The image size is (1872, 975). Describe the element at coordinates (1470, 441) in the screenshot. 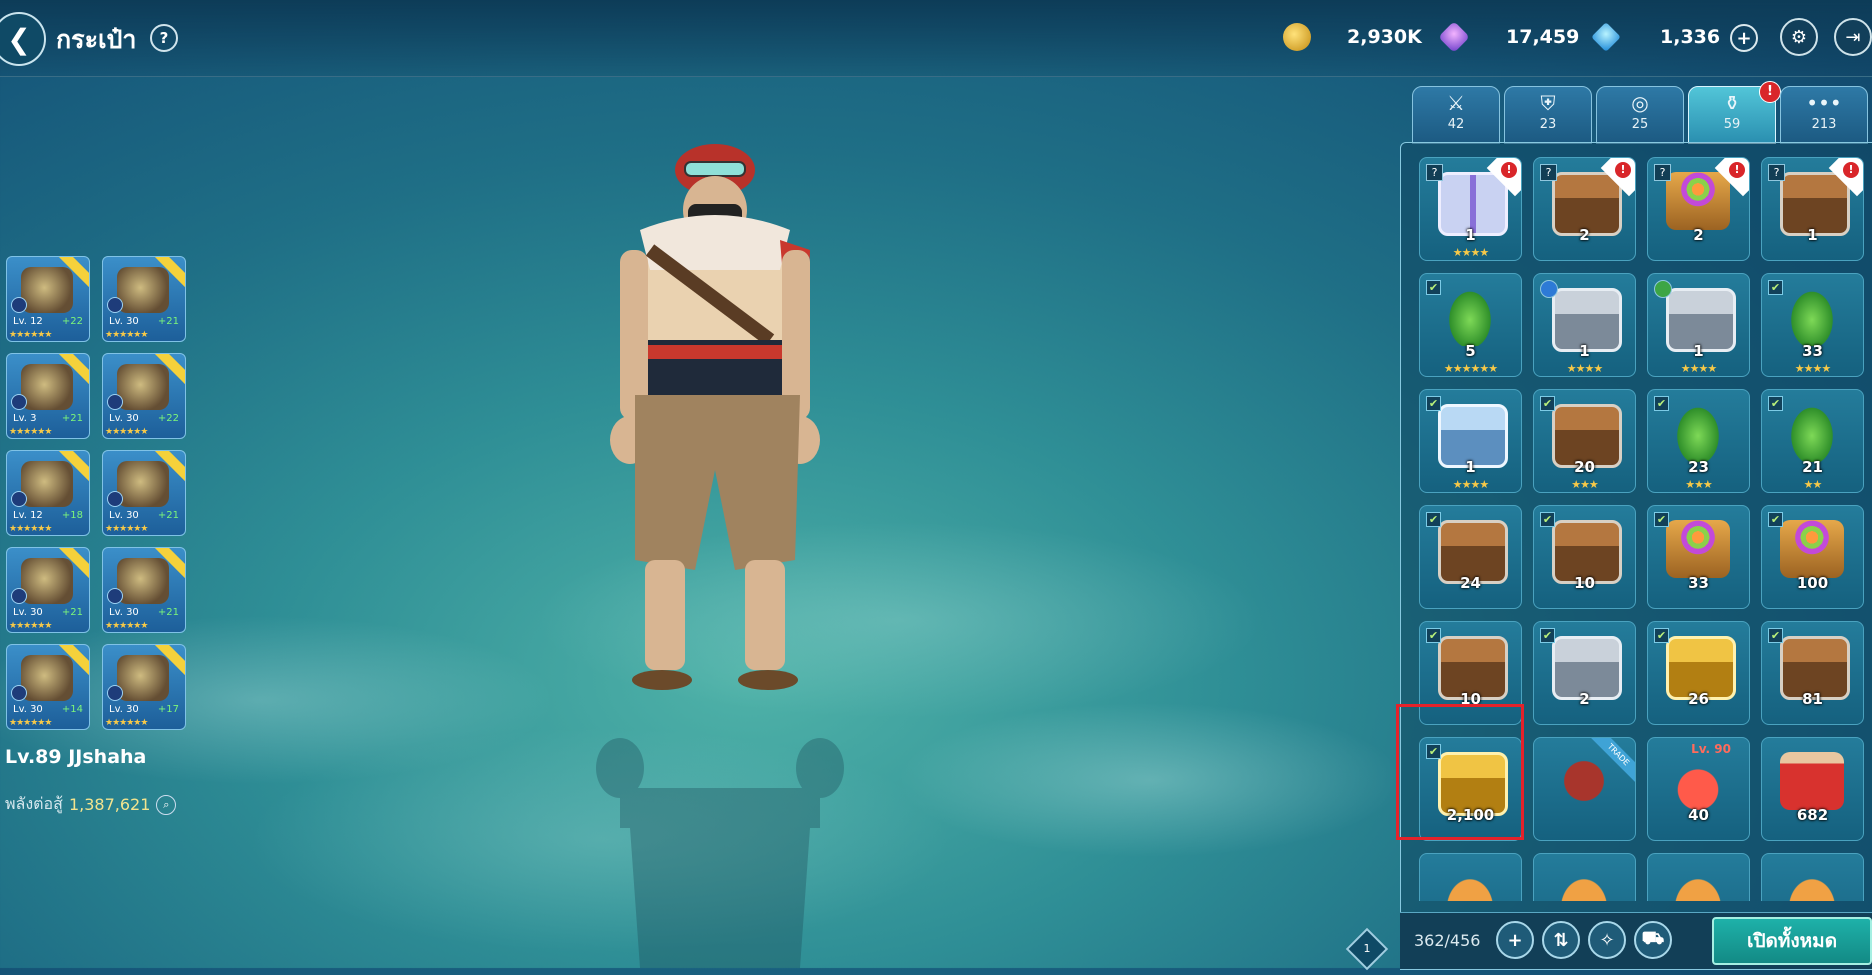

I see `inventory-item-slot: ✔ 1 ★★★★` at that location.